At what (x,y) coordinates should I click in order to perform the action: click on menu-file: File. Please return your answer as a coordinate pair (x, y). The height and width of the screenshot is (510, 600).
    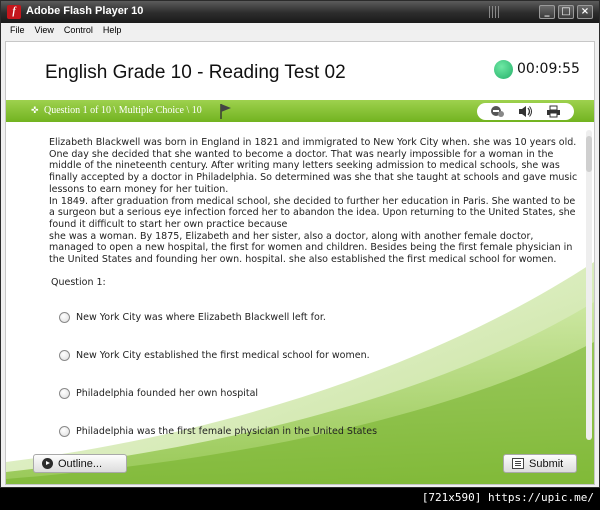
    Looking at the image, I should click on (17, 31).